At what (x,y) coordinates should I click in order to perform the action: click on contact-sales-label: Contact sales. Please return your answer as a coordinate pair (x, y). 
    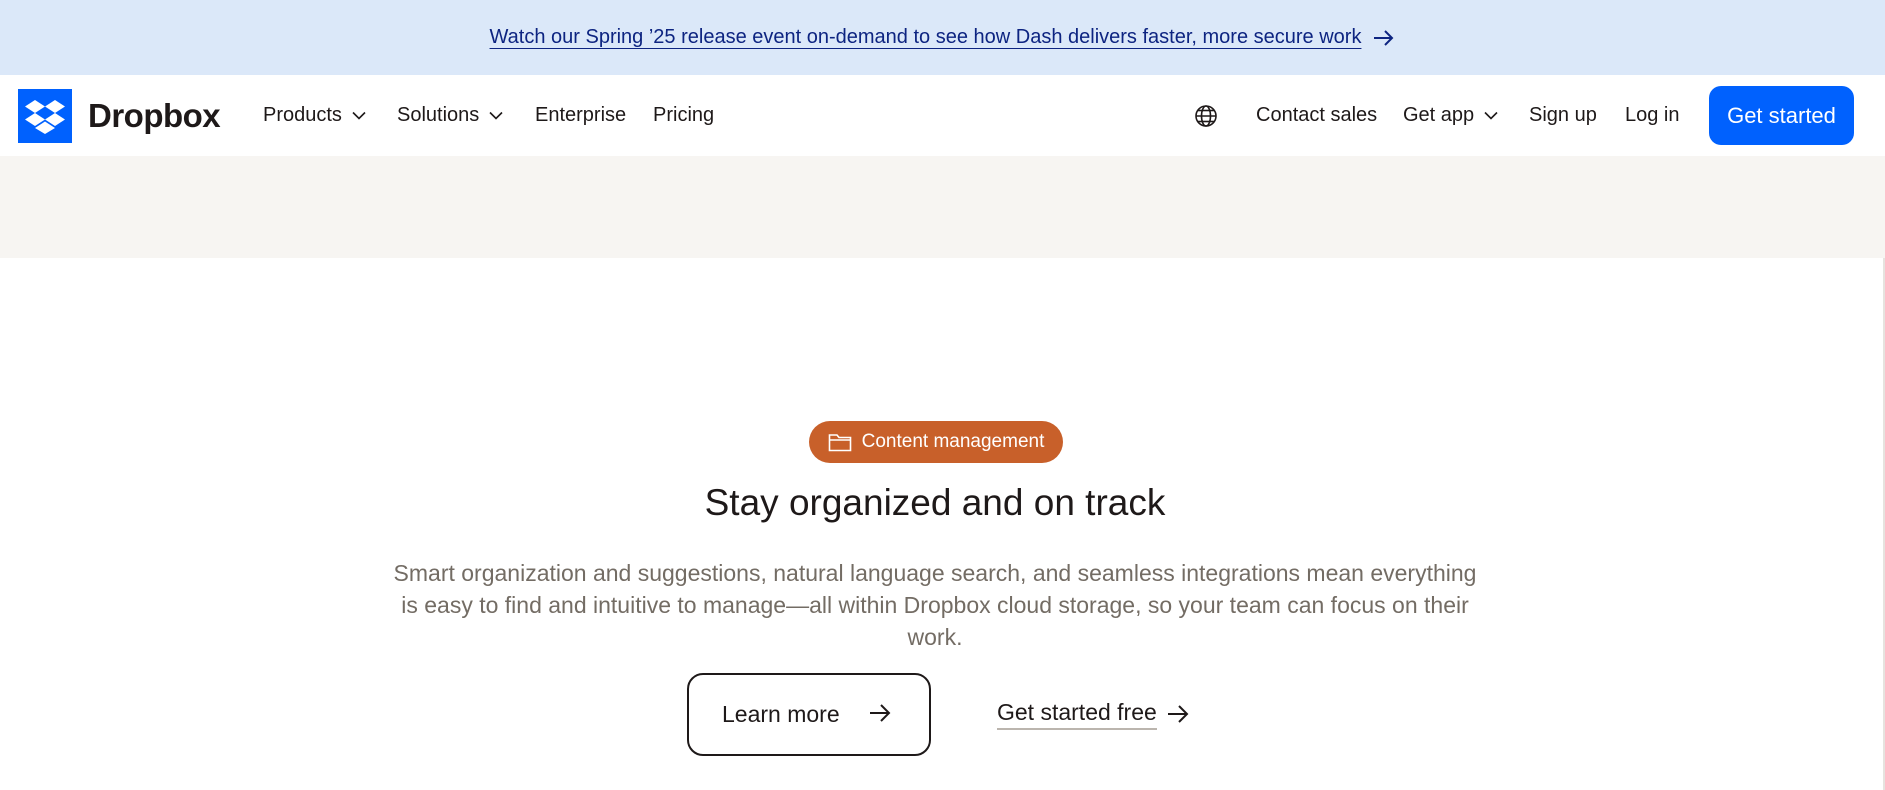
    Looking at the image, I should click on (1317, 115).